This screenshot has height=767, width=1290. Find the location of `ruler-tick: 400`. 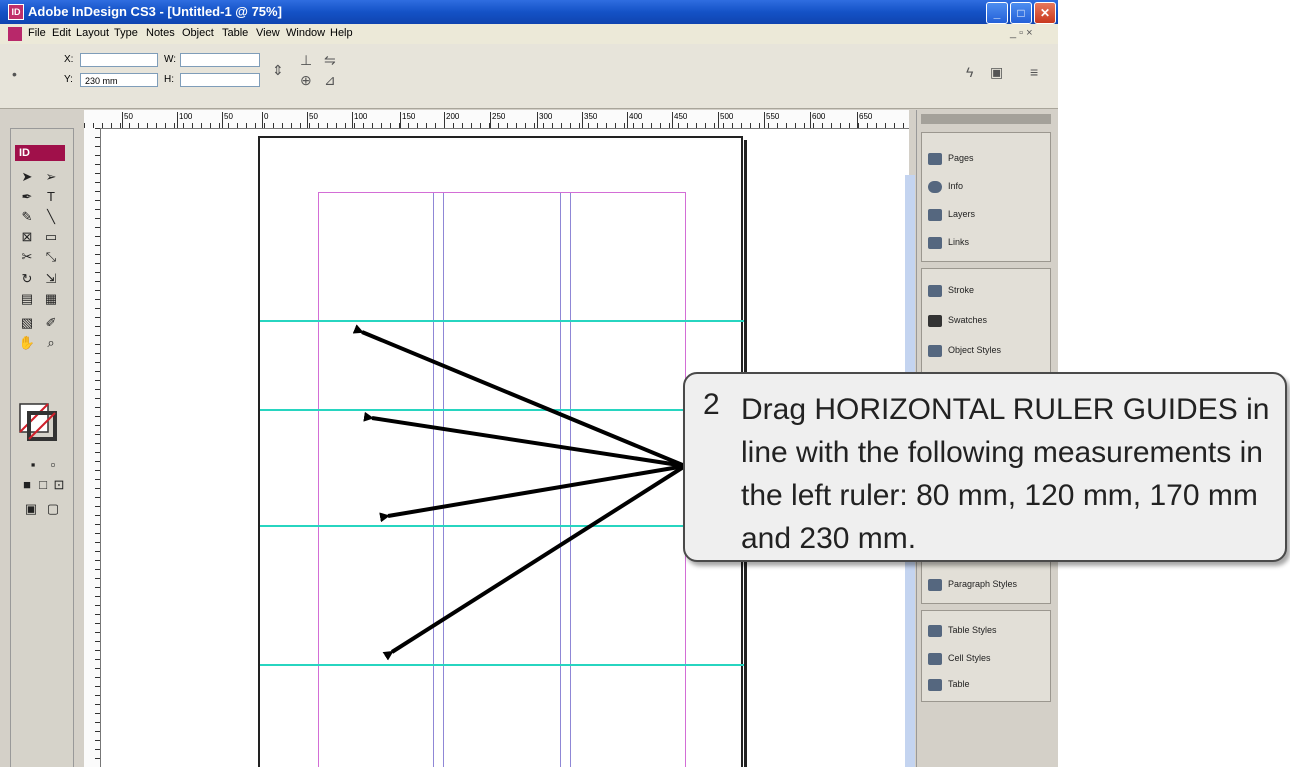

ruler-tick: 400 is located at coordinates (634, 120).